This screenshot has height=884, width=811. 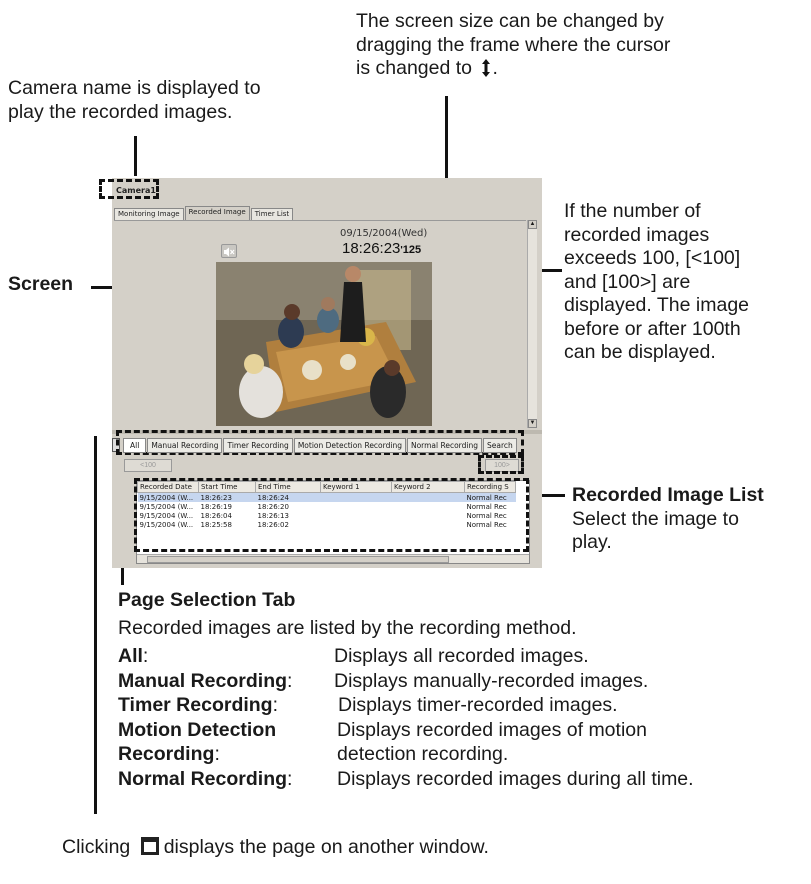 What do you see at coordinates (324, 344) in the screenshot?
I see `camera-image` at bounding box center [324, 344].